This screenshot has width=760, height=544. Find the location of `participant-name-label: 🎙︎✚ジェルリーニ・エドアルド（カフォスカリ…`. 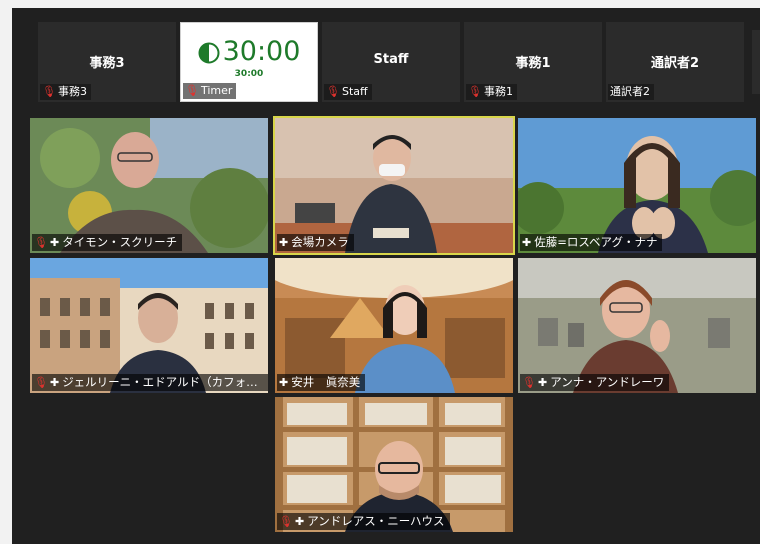

participant-name-label: 🎙︎✚ジェルリーニ・エドアルド（カフォスカリ… is located at coordinates (150, 382).